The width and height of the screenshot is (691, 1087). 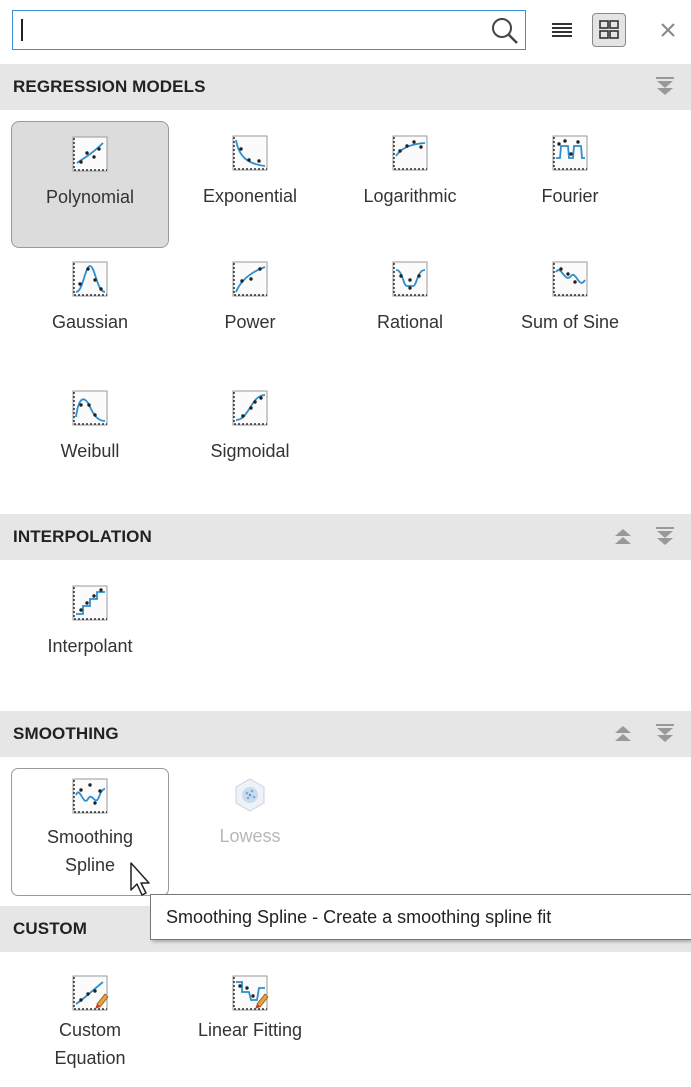 I want to click on interpolant-fit-icon, so click(x=90, y=603).